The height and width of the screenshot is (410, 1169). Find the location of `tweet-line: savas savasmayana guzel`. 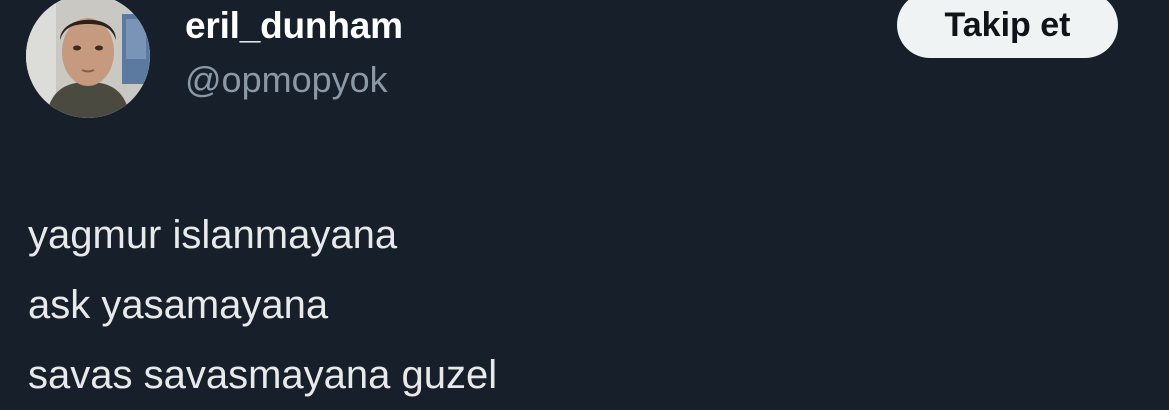

tweet-line: savas savasmayana guzel is located at coordinates (263, 375).